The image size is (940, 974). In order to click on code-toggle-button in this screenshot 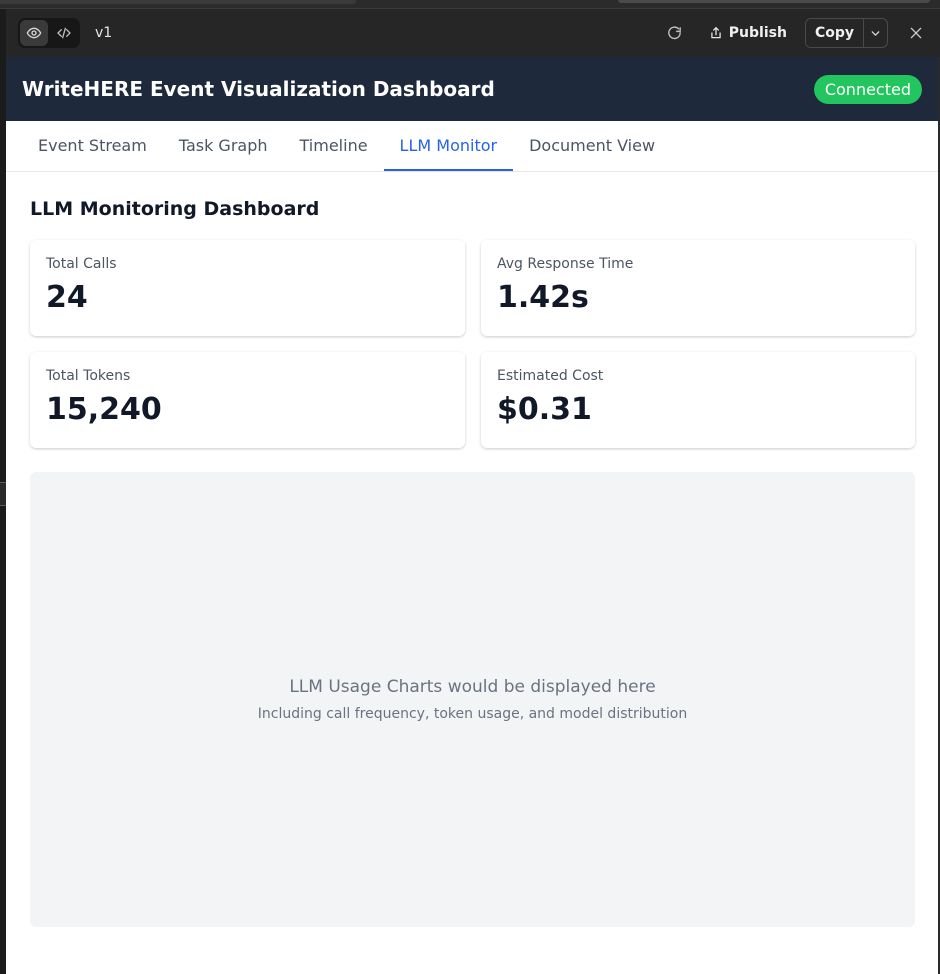, I will do `click(64, 33)`.